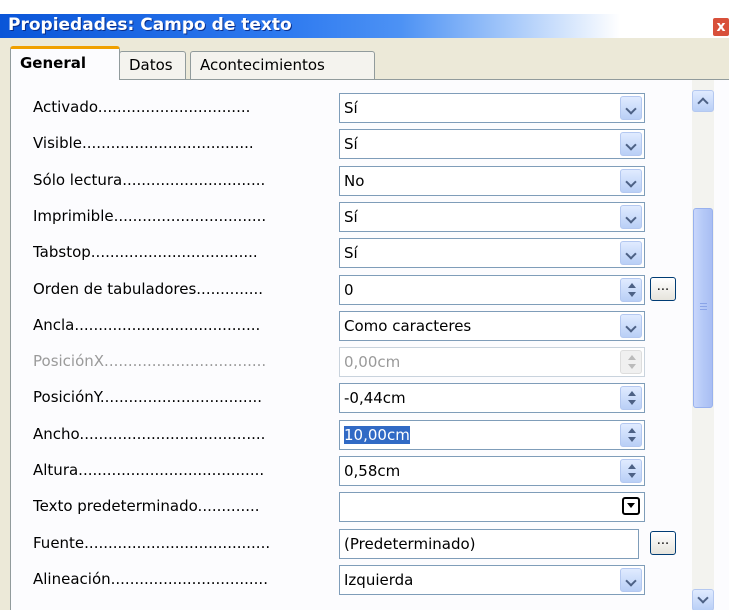 This screenshot has height=610, width=729. Describe the element at coordinates (492, 144) in the screenshot. I see `property-field-visible: Sí` at that location.